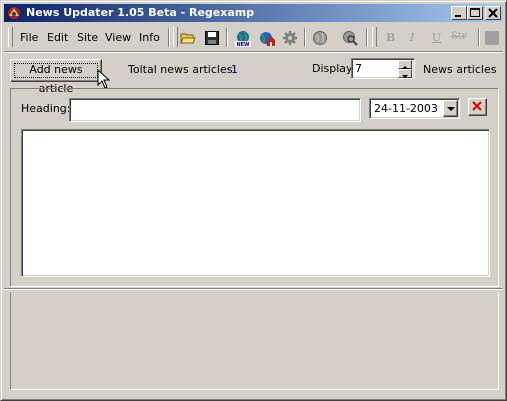 The height and width of the screenshot is (401, 507). I want to click on mouse-cursor-icon, so click(103, 79).